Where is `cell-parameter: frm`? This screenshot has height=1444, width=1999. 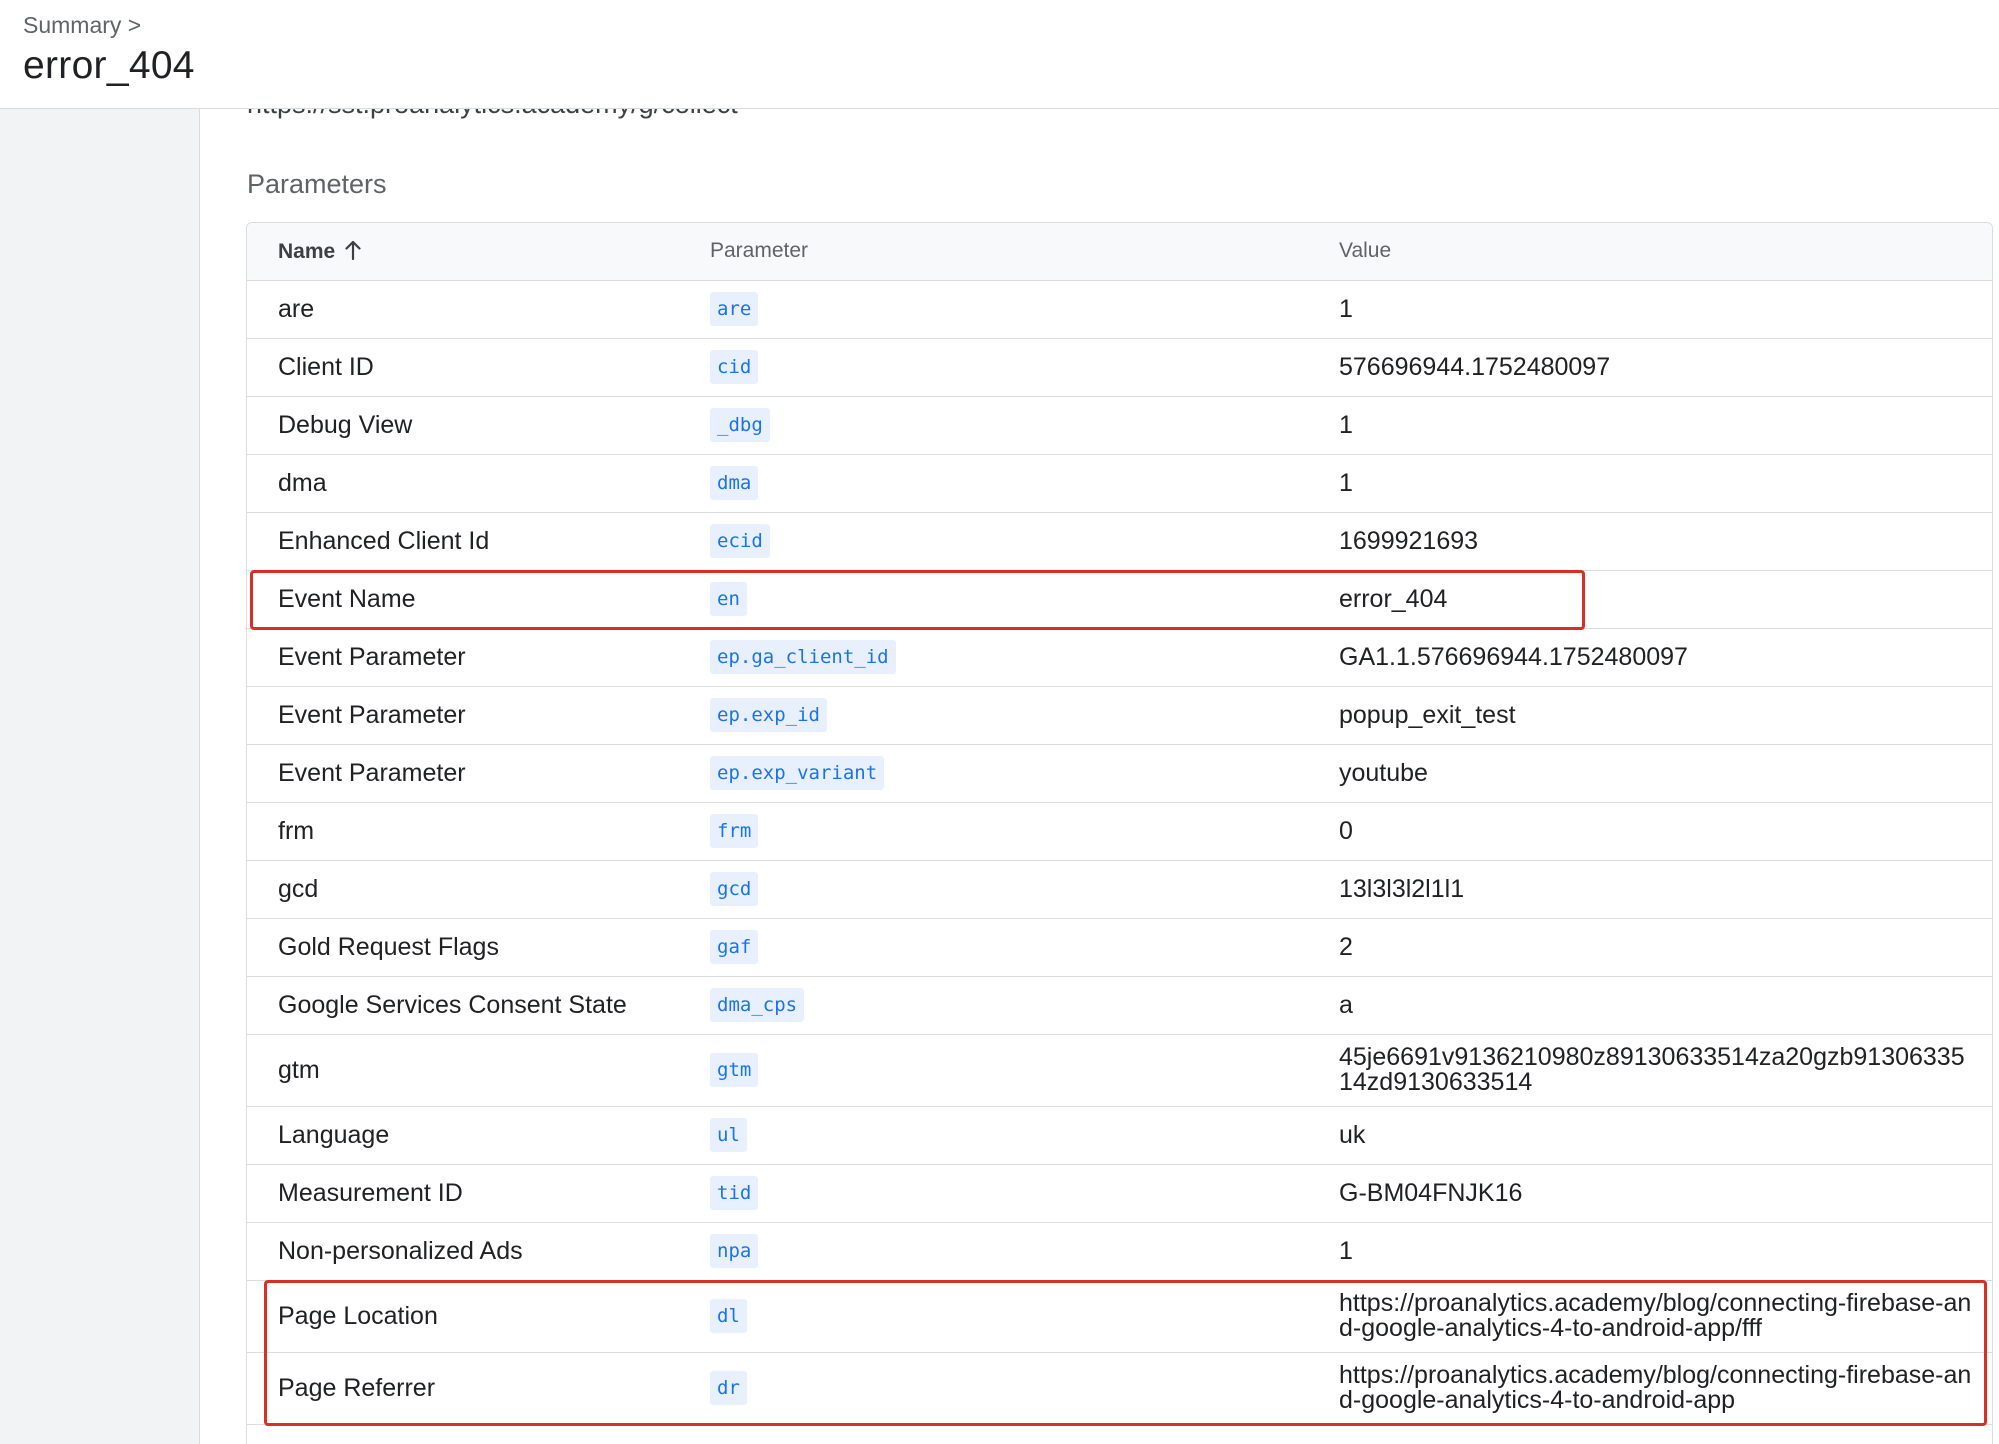 cell-parameter: frm is located at coordinates (1024, 831).